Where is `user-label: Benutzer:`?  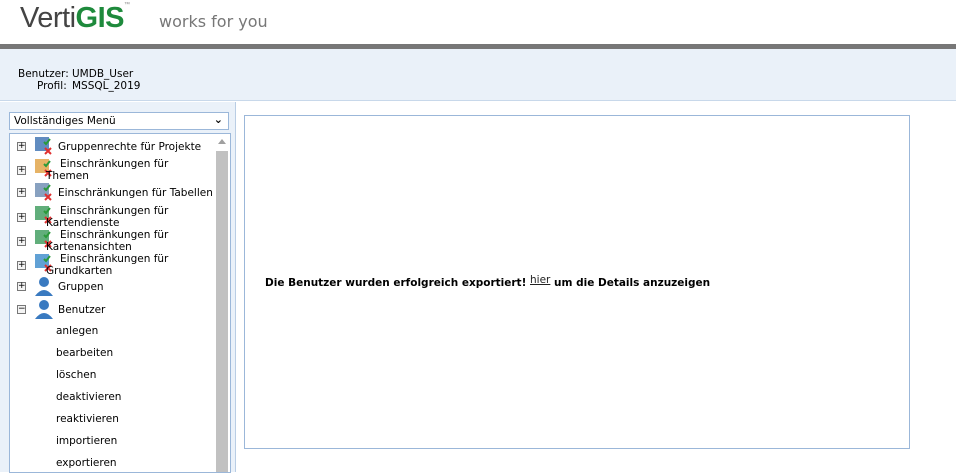
user-label: Benutzer: is located at coordinates (43, 74).